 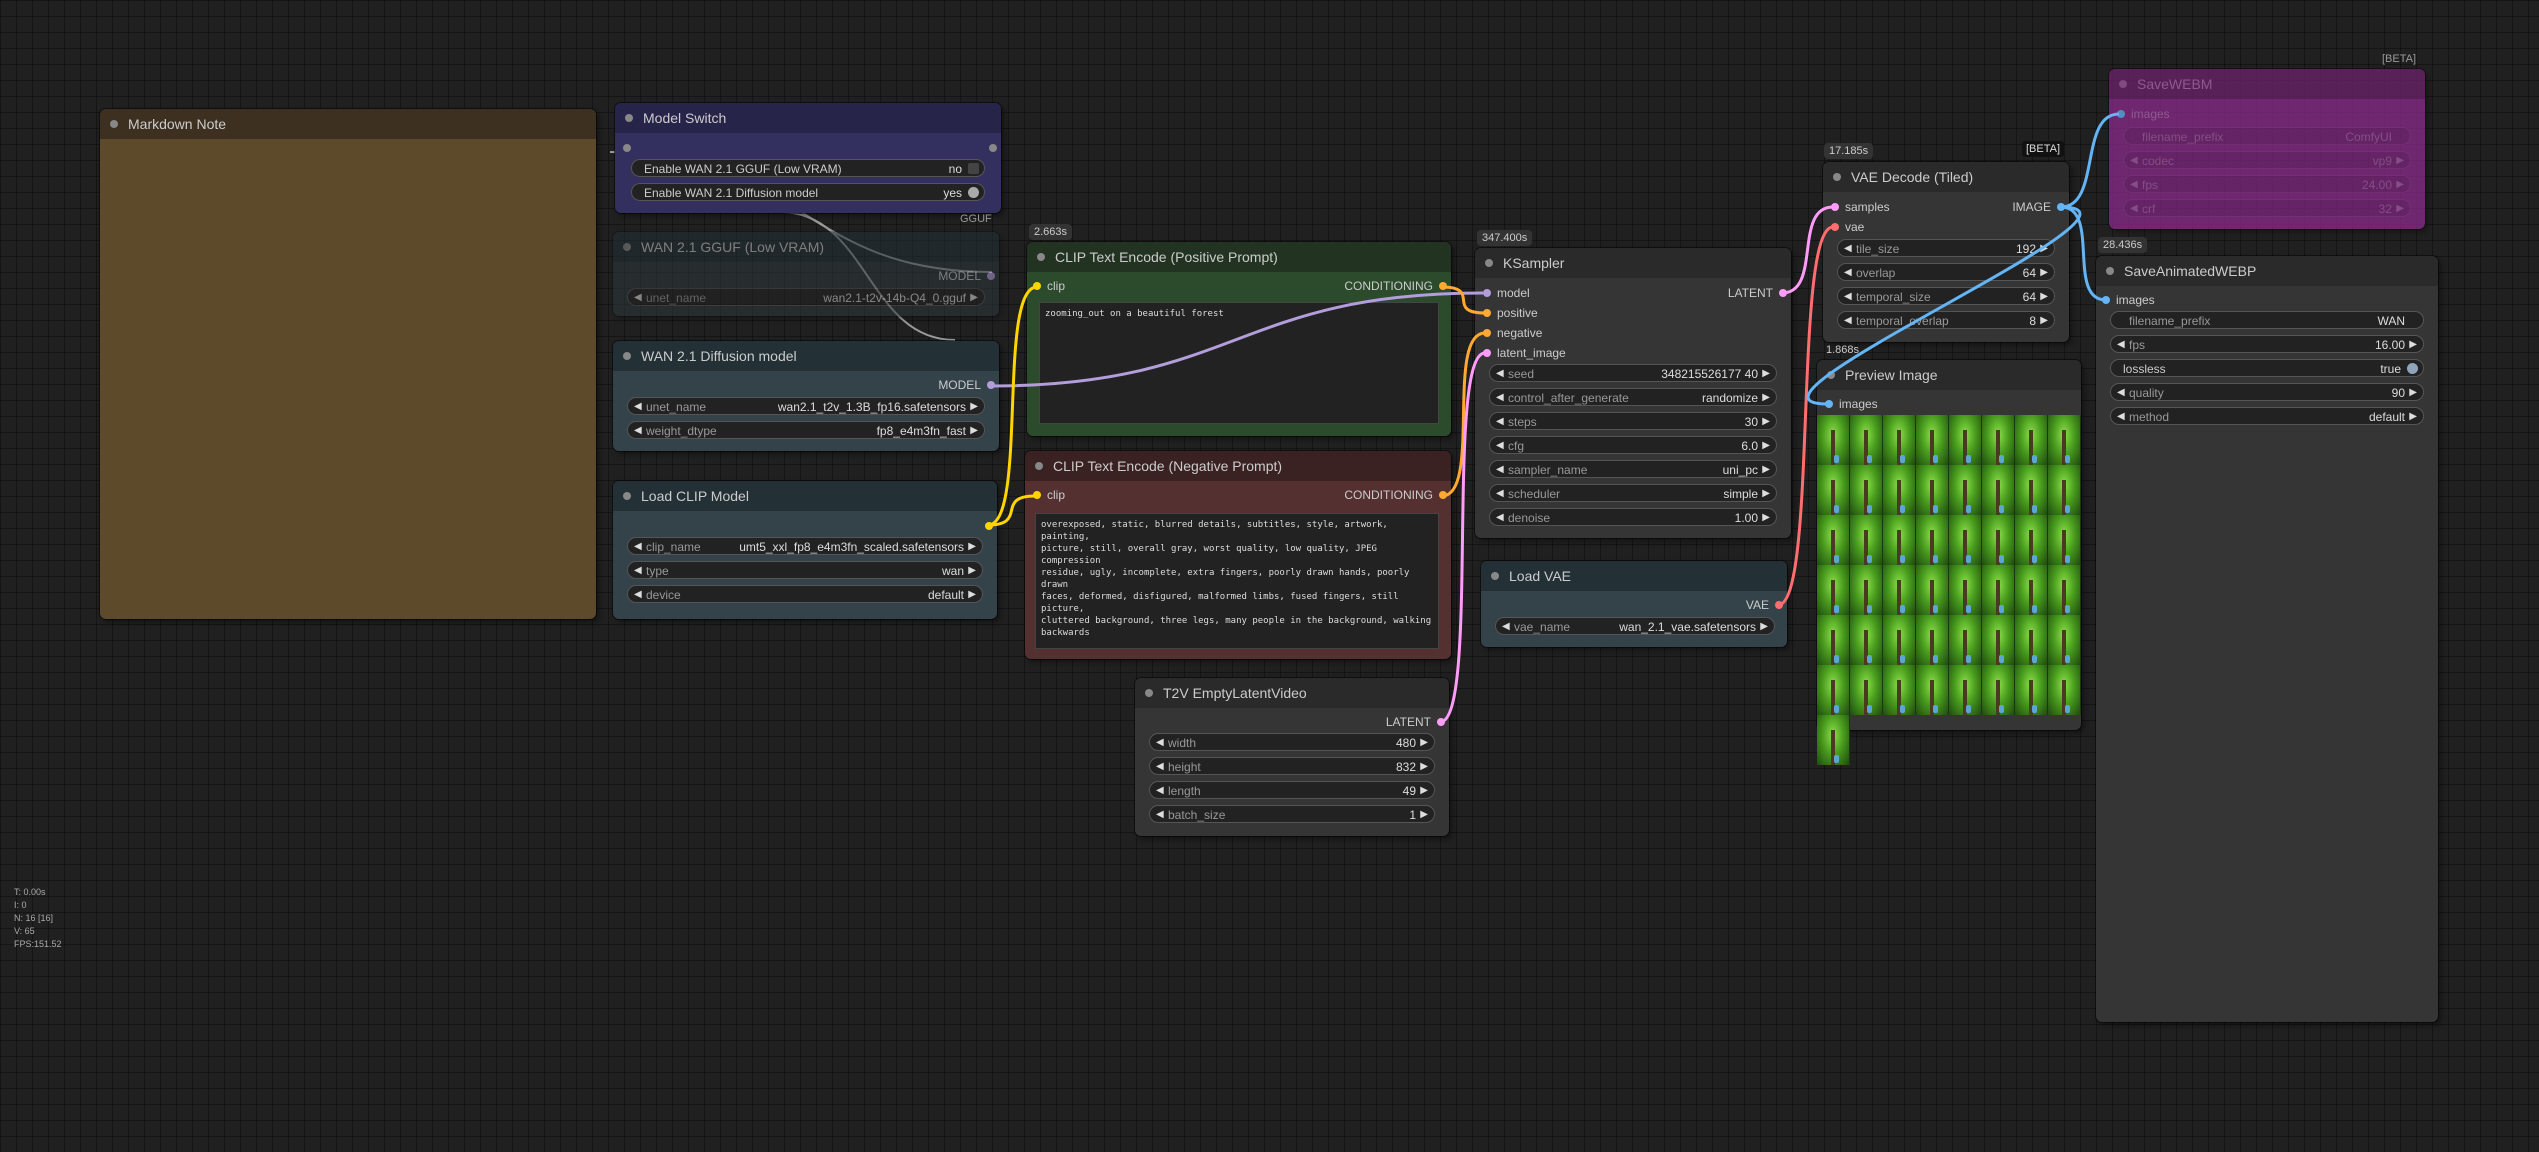 What do you see at coordinates (2267, 368) in the screenshot?
I see `webp-lossless-toggle: lossless true` at bounding box center [2267, 368].